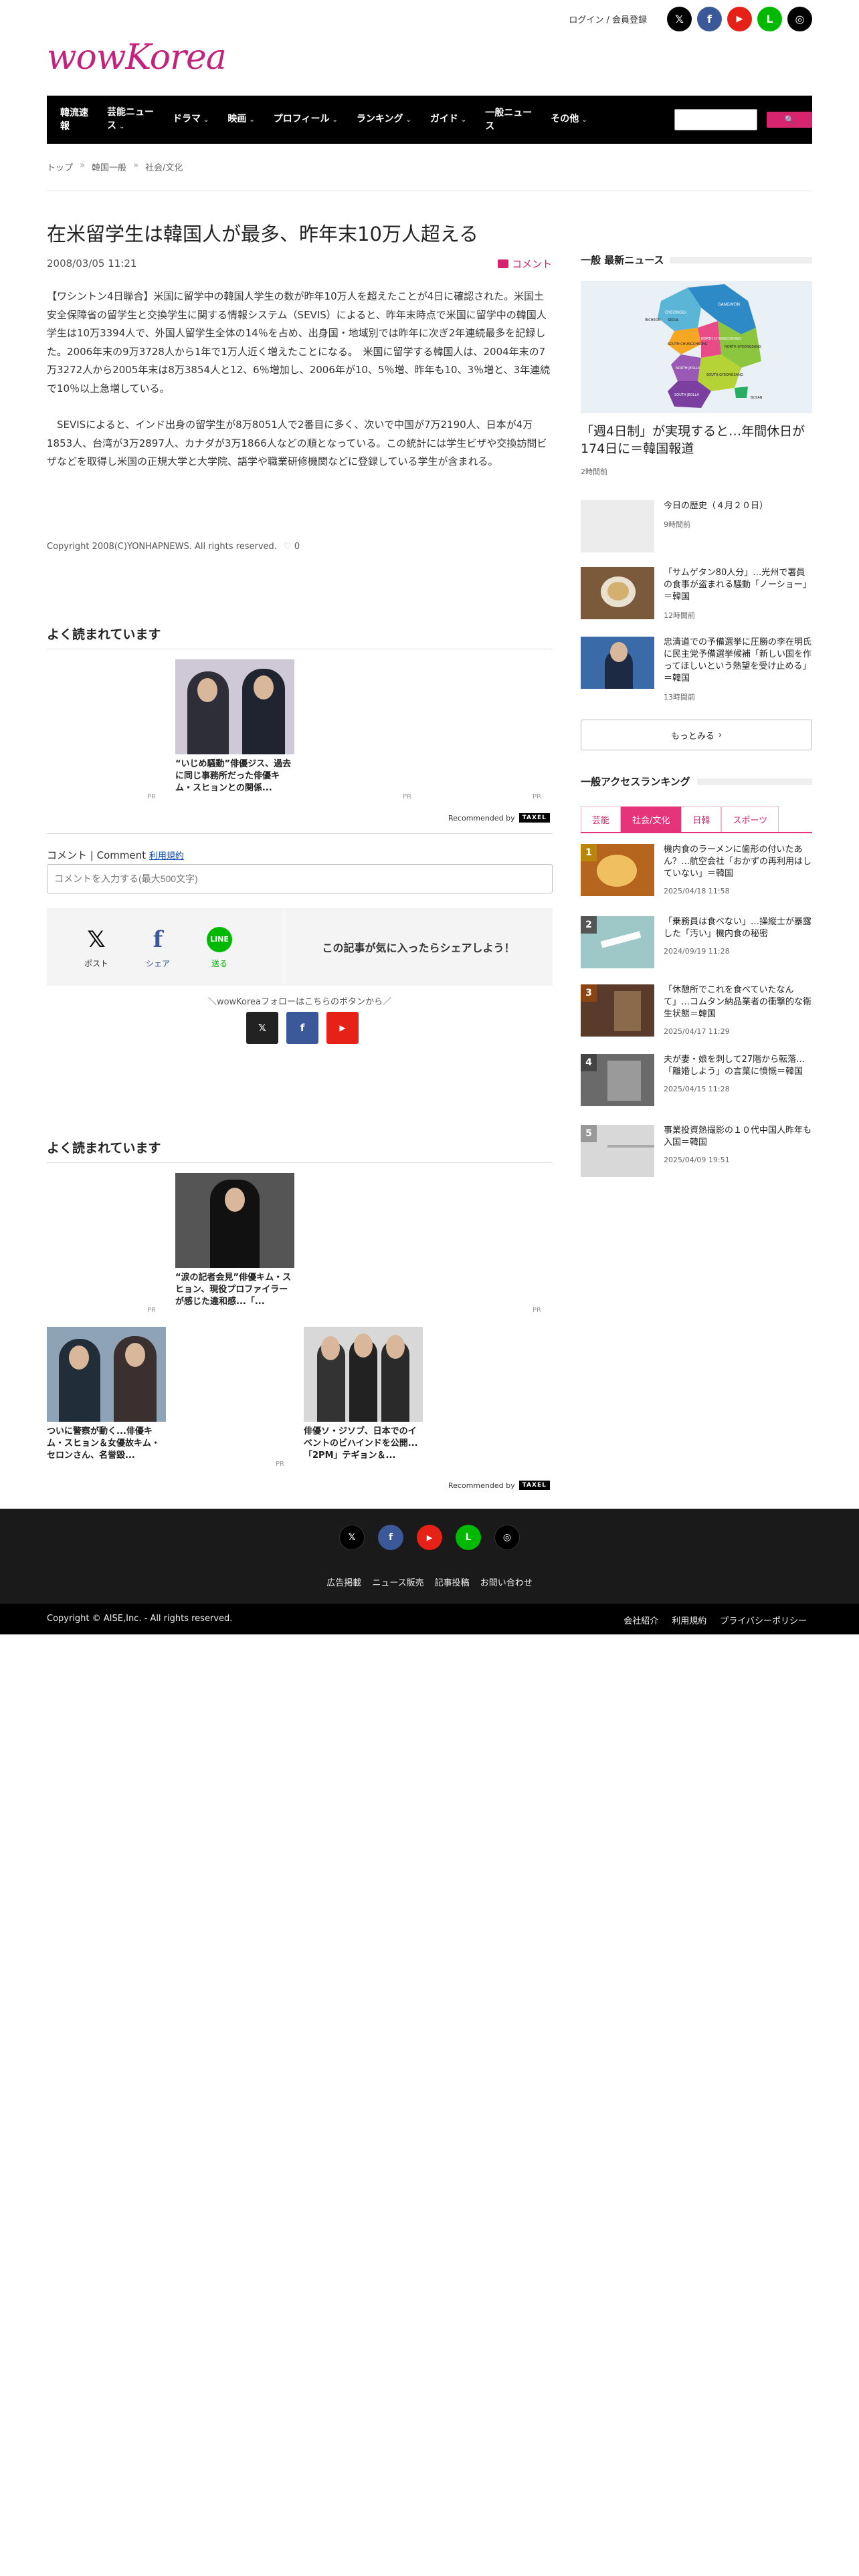 The width and height of the screenshot is (859, 2576). What do you see at coordinates (397, 1582) in the screenshot?
I see `footer-link-news-sales: ニュース販売` at bounding box center [397, 1582].